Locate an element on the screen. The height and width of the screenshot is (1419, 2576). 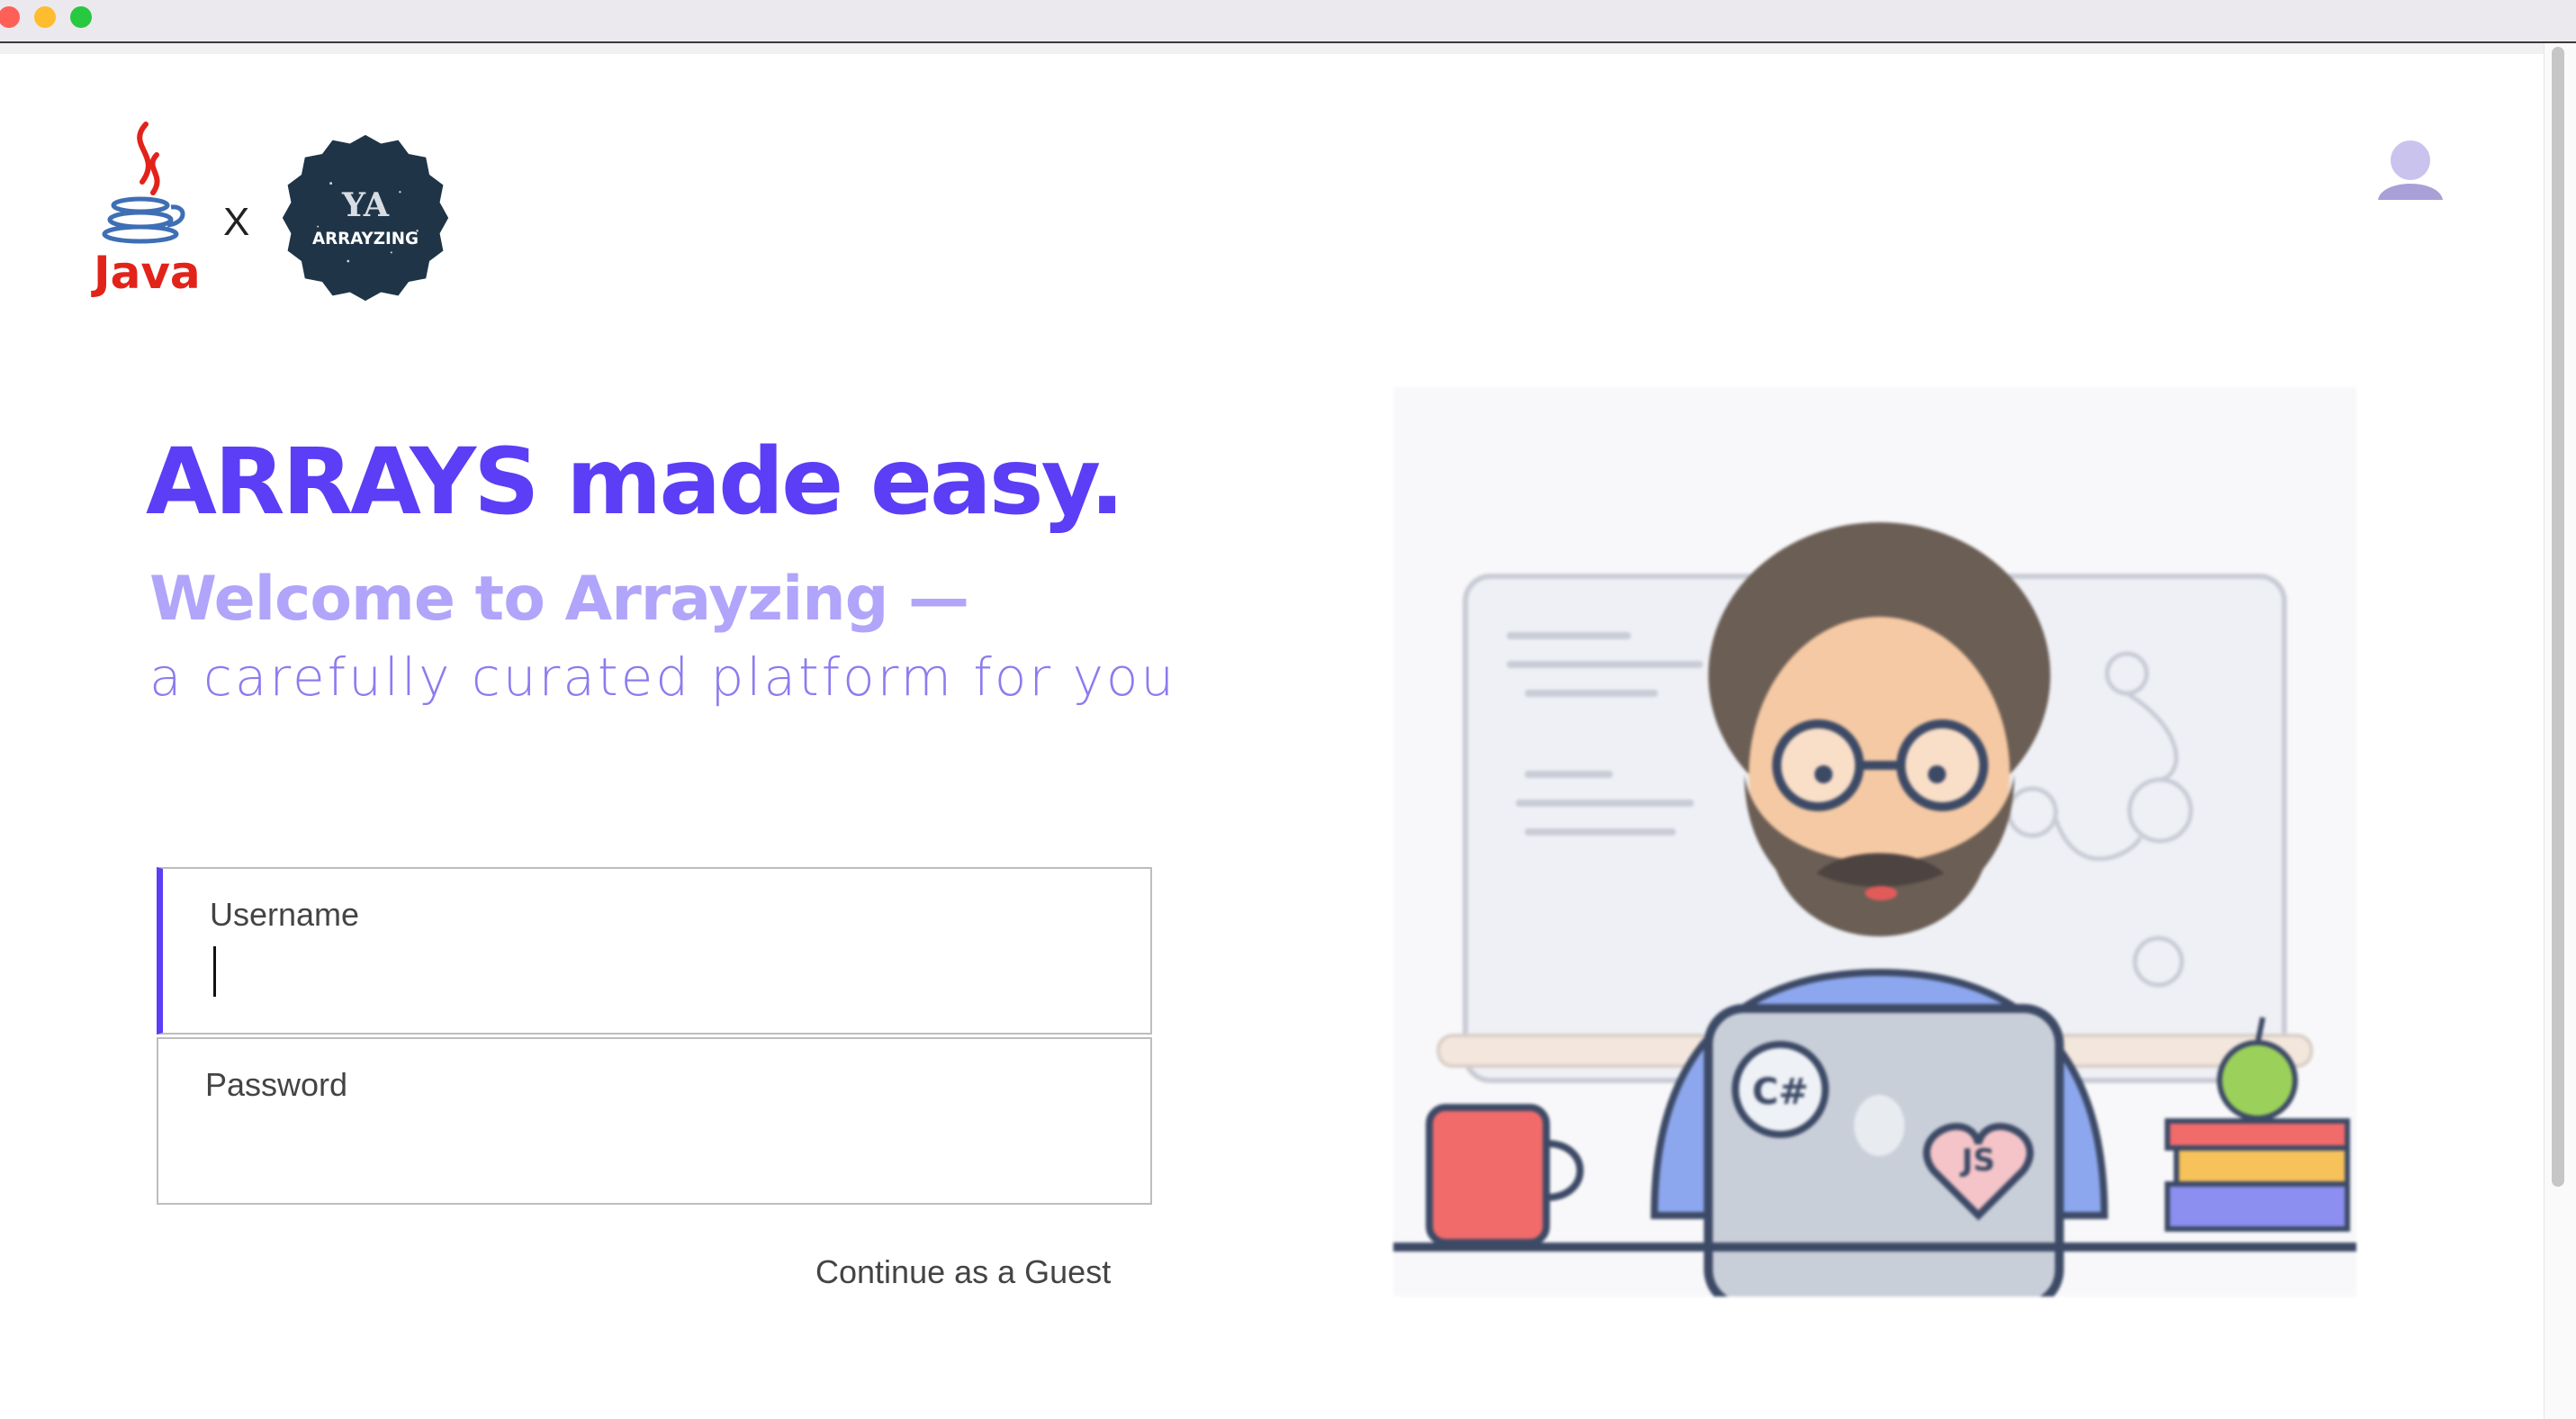
scrollbar-thumb is located at coordinates (2558, 617).